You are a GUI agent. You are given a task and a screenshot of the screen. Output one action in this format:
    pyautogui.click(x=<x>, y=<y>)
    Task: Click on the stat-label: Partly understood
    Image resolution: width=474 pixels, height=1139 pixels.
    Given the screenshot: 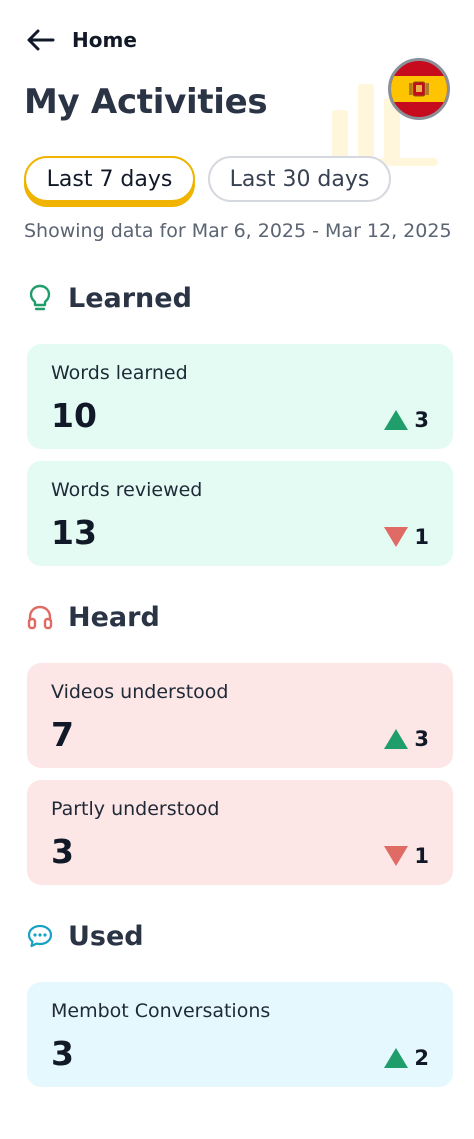 What is the action you would take?
    pyautogui.click(x=135, y=809)
    